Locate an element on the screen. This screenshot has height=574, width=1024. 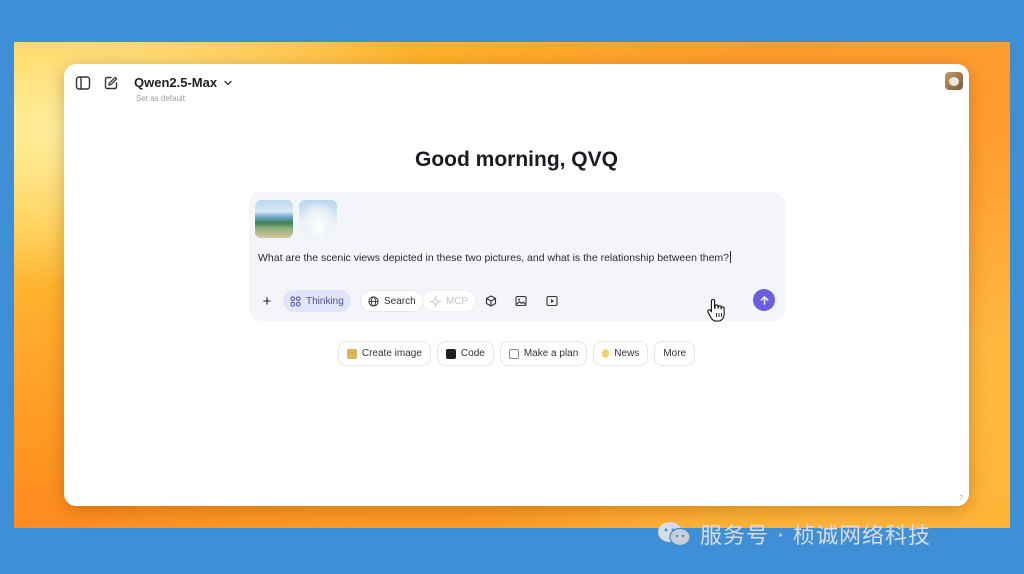
more-chip: More is located at coordinates (675, 353).